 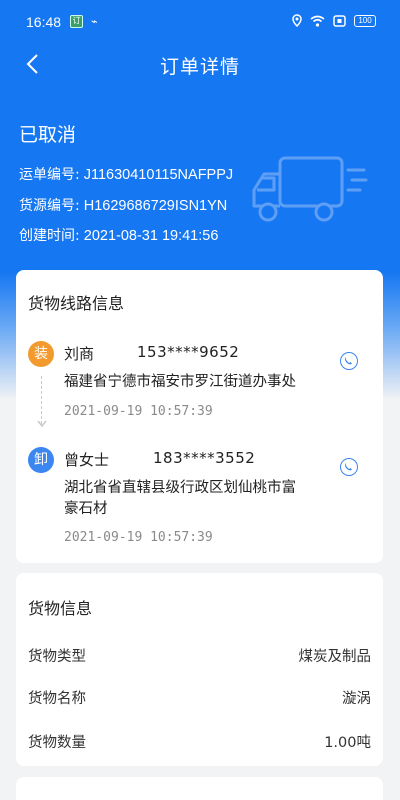 I want to click on route-connector, so click(x=41, y=400).